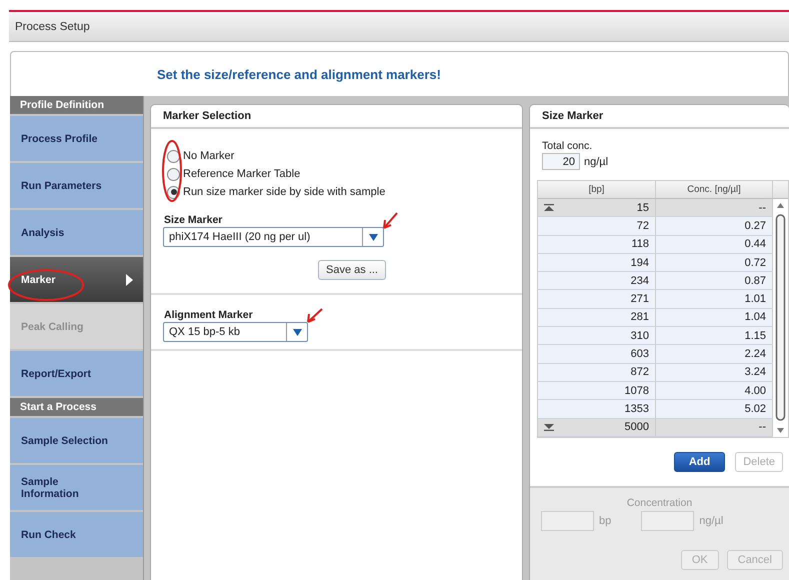  I want to click on total-conc-field: 20, so click(561, 161).